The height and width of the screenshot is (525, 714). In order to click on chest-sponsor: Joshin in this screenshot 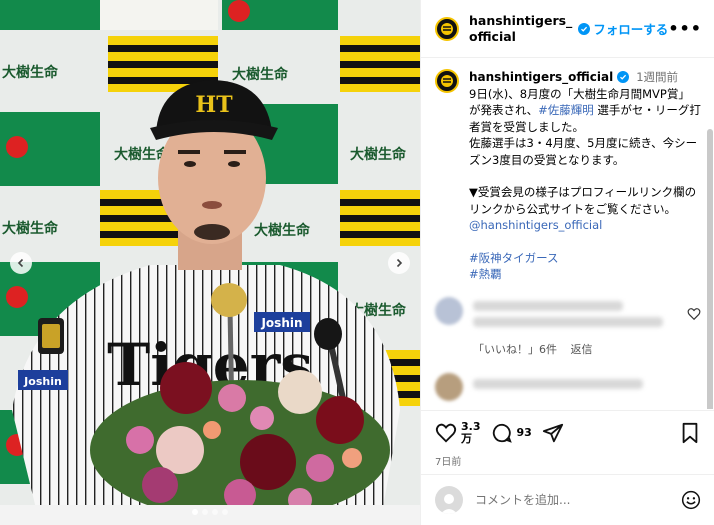, I will do `click(281, 323)`.